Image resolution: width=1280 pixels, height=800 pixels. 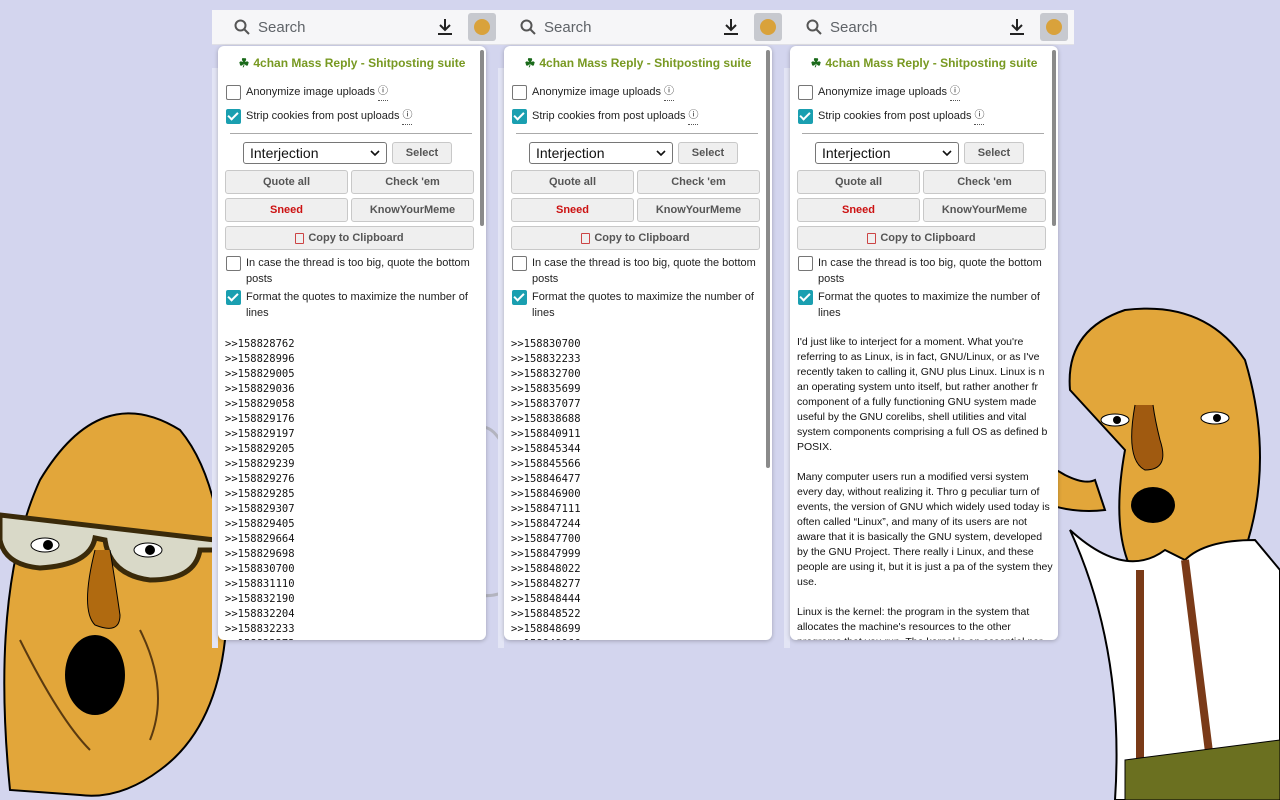 I want to click on quote-line: >>158837077, so click(x=546, y=404).